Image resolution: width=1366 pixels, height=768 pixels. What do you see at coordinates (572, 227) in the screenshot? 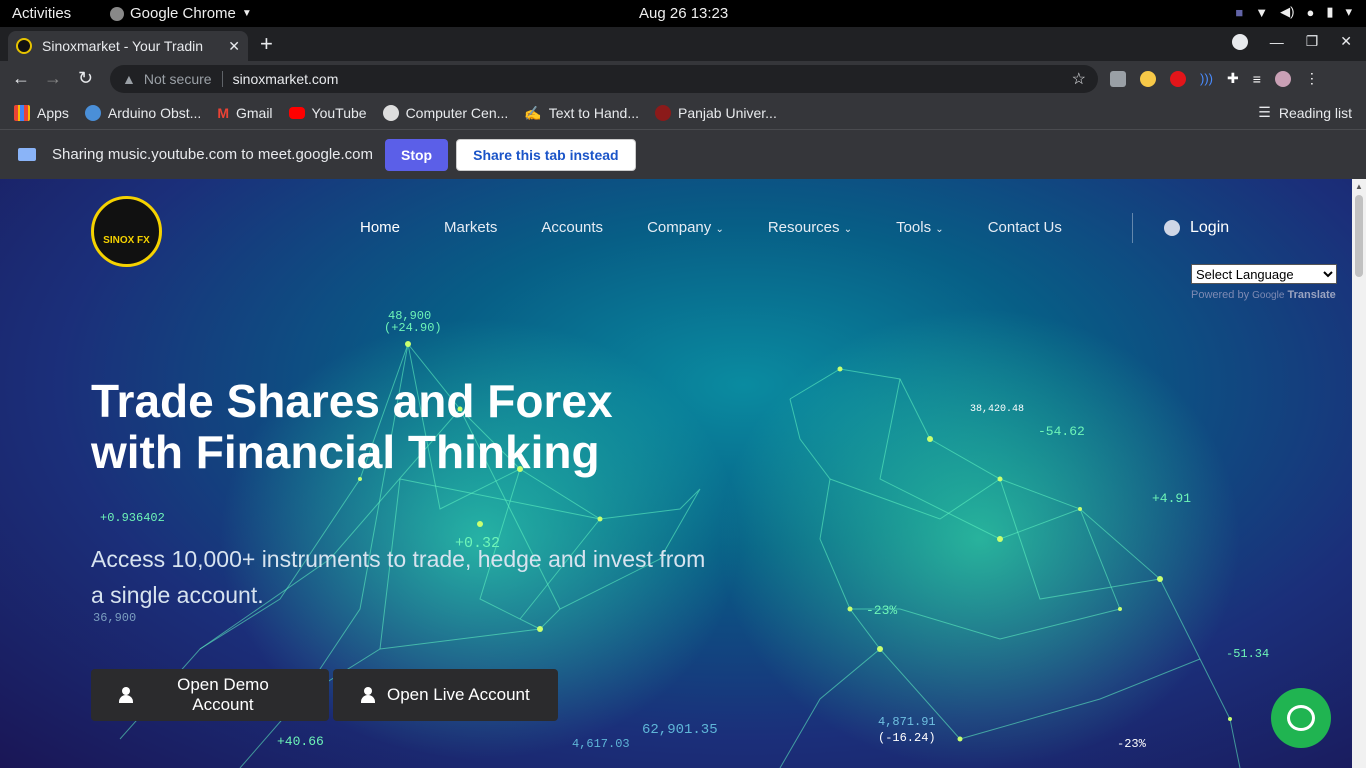
I see `nav-accounts: Accounts` at bounding box center [572, 227].